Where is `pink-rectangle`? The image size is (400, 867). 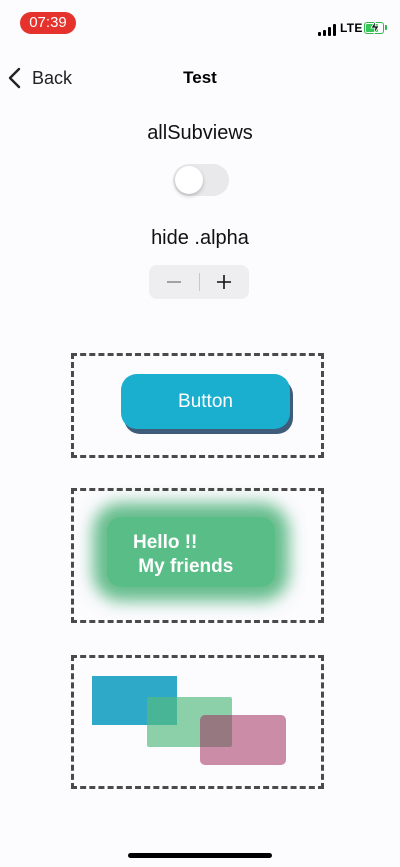 pink-rectangle is located at coordinates (243, 740).